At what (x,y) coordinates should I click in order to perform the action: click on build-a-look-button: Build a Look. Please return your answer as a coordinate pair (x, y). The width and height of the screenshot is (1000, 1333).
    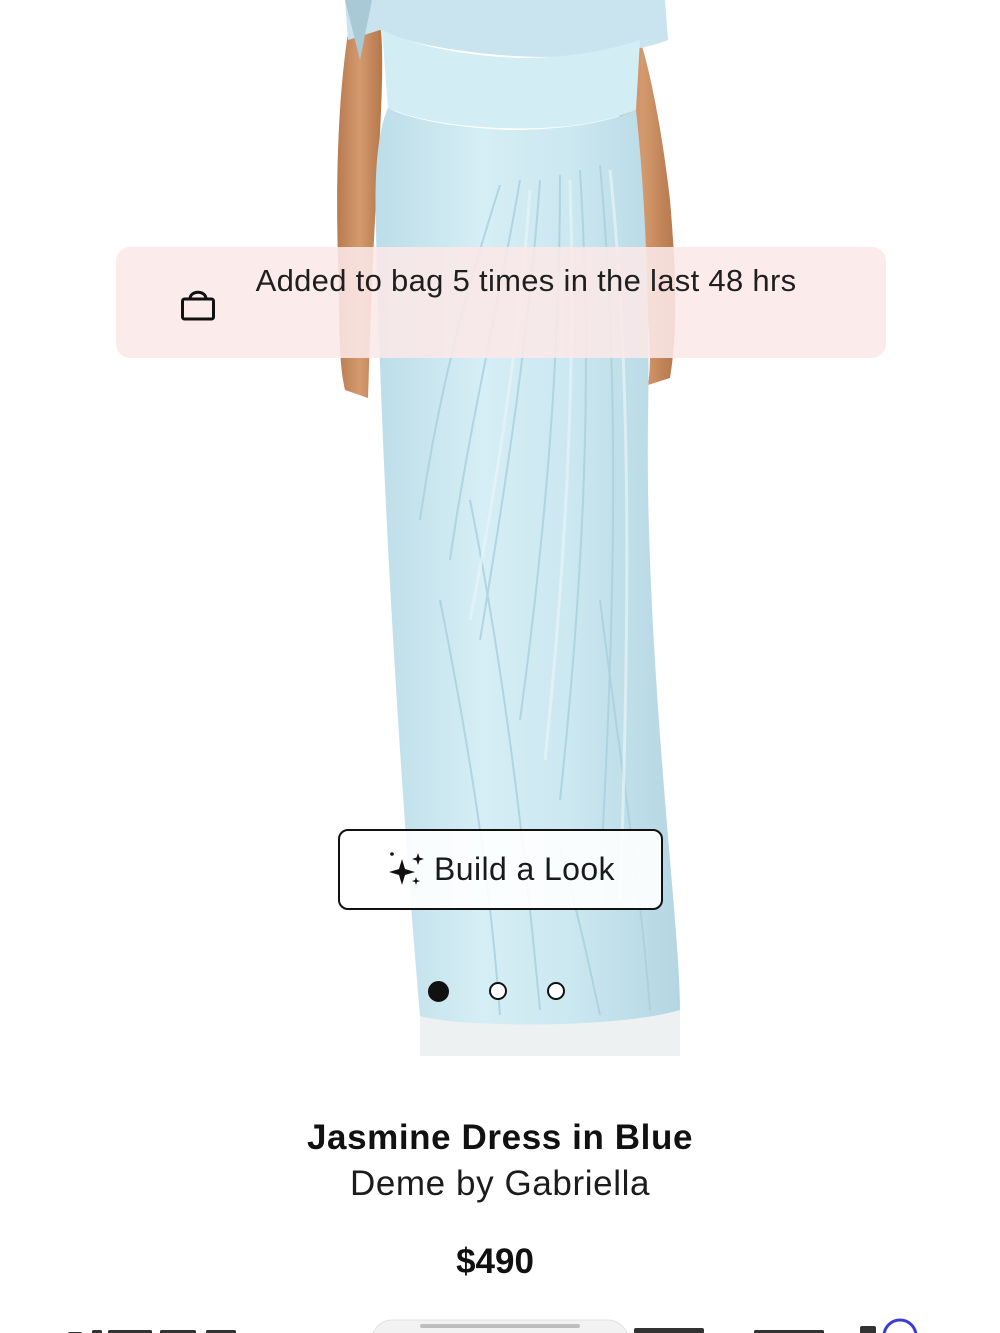
    Looking at the image, I should click on (500, 869).